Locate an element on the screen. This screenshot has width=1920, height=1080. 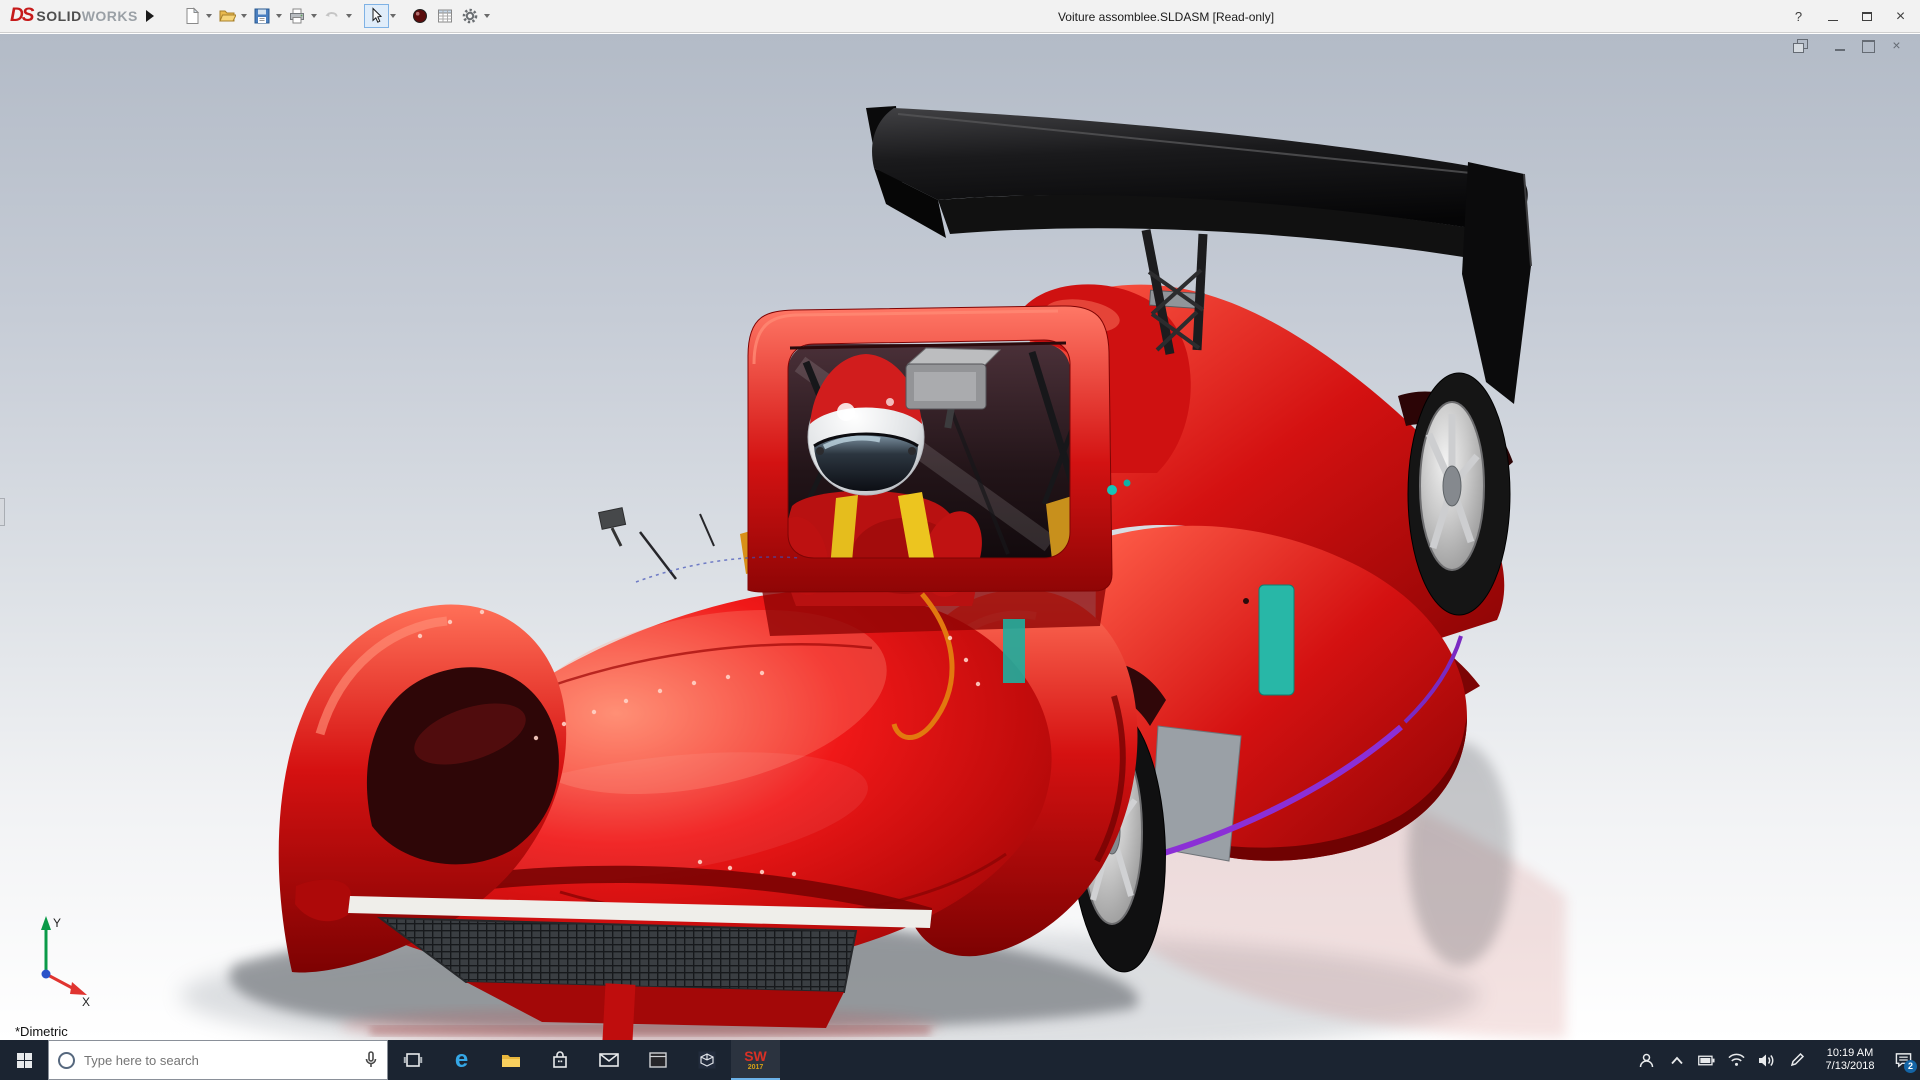
select-dropdown-icon is located at coordinates (392, 16).